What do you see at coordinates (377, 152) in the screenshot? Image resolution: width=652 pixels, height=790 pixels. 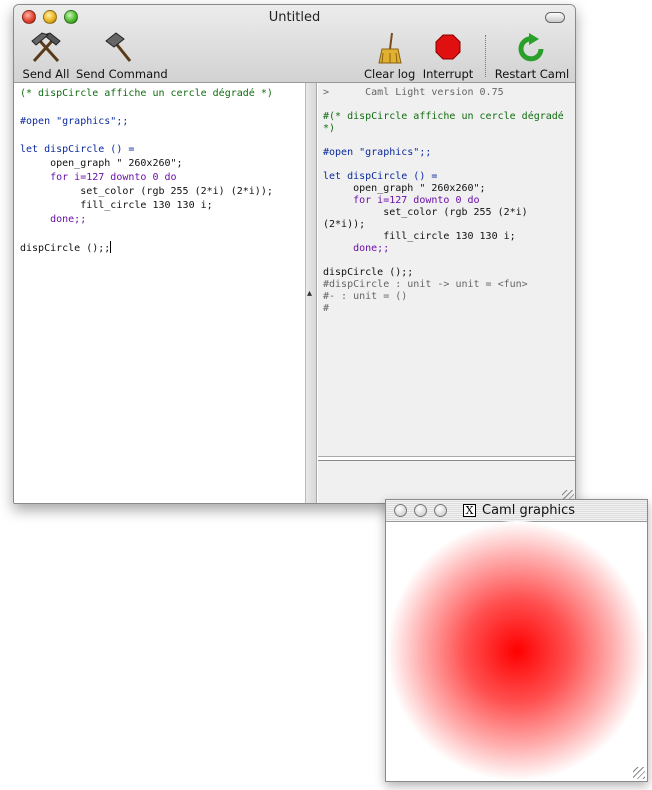 I see `console-line: #open "graphics";;` at bounding box center [377, 152].